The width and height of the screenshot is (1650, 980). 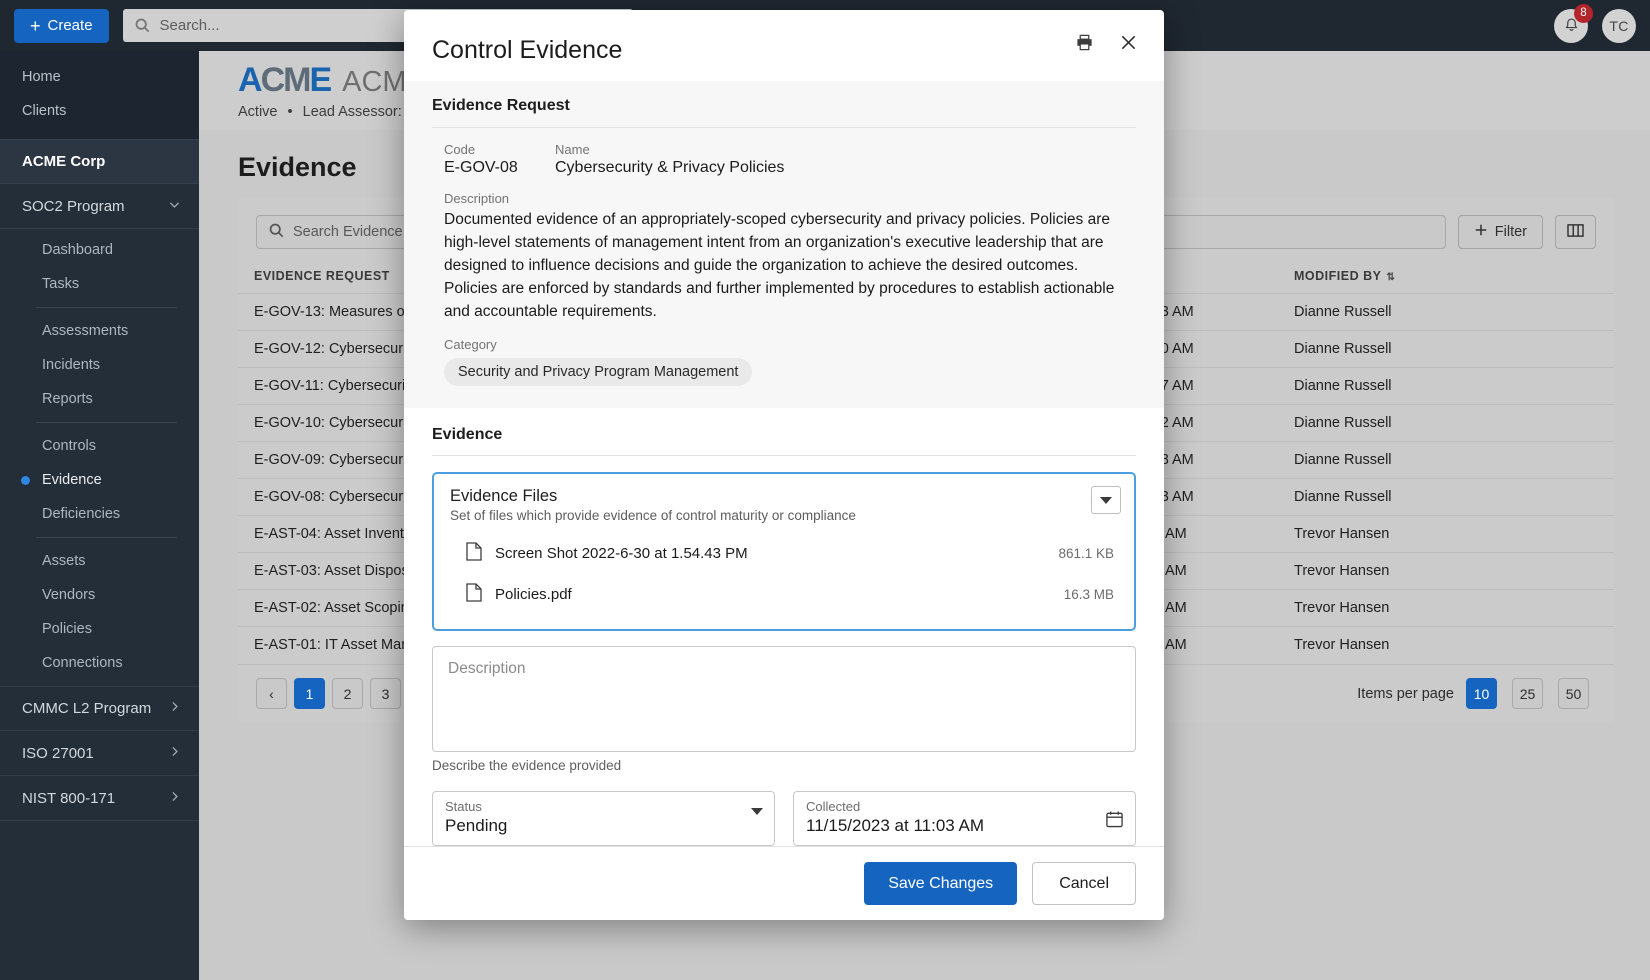 I want to click on columns-icon, so click(x=1575, y=232).